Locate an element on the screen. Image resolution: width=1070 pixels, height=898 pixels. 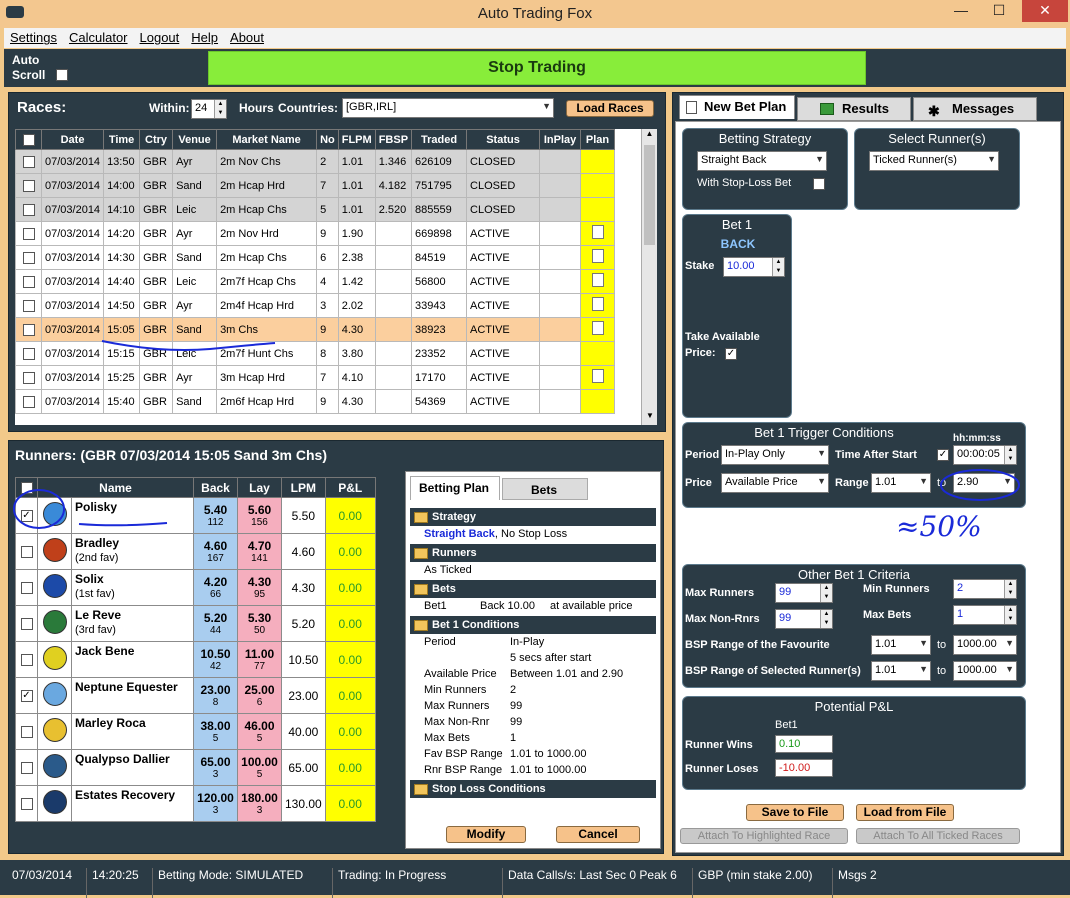
lay-price-cell: 11.00 77 is located at coordinates (259, 659).